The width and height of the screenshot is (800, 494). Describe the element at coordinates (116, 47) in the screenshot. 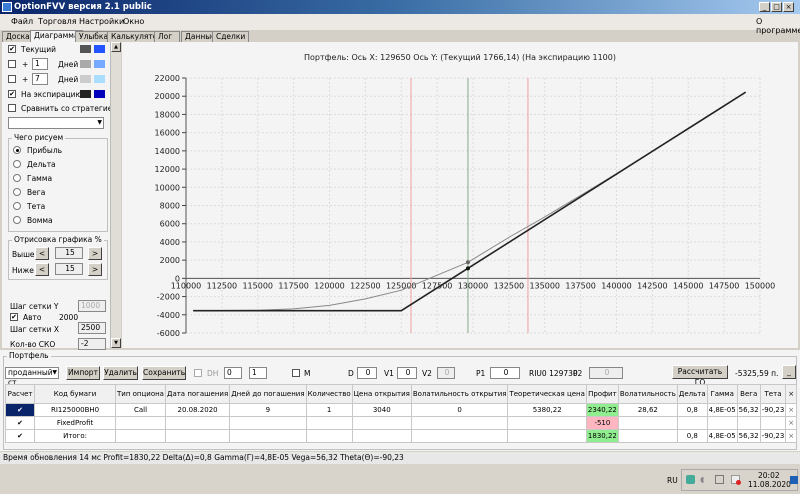

I see `scroll-up-icon: ▲` at that location.